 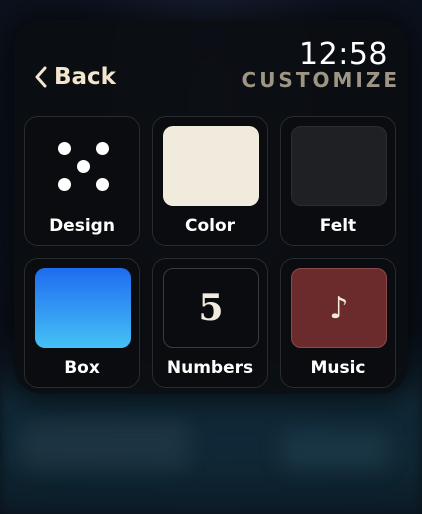 I want to click on color-tile: Color, so click(x=210, y=181).